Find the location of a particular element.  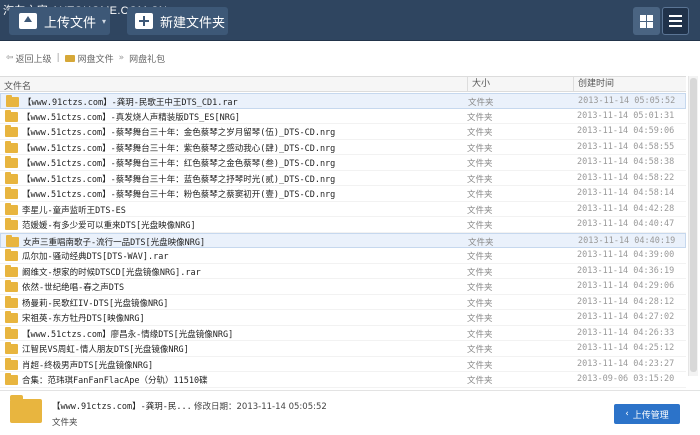

breadcrumb: ⇦ 返回上级 | 网盘文件 » 网盘礼包 is located at coordinates (82, 58).